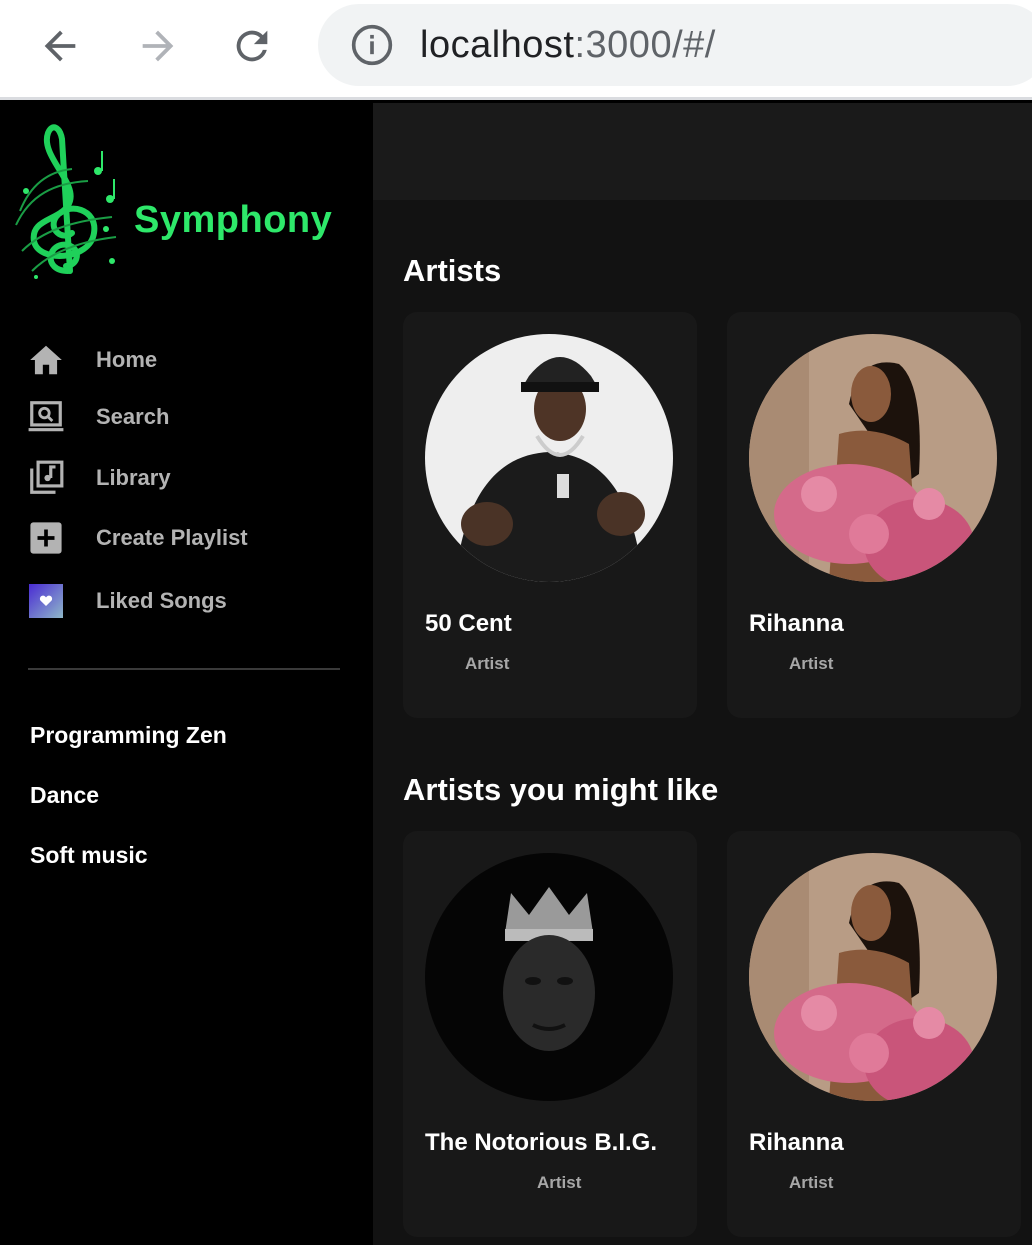  I want to click on url-host: localhost, so click(497, 44).